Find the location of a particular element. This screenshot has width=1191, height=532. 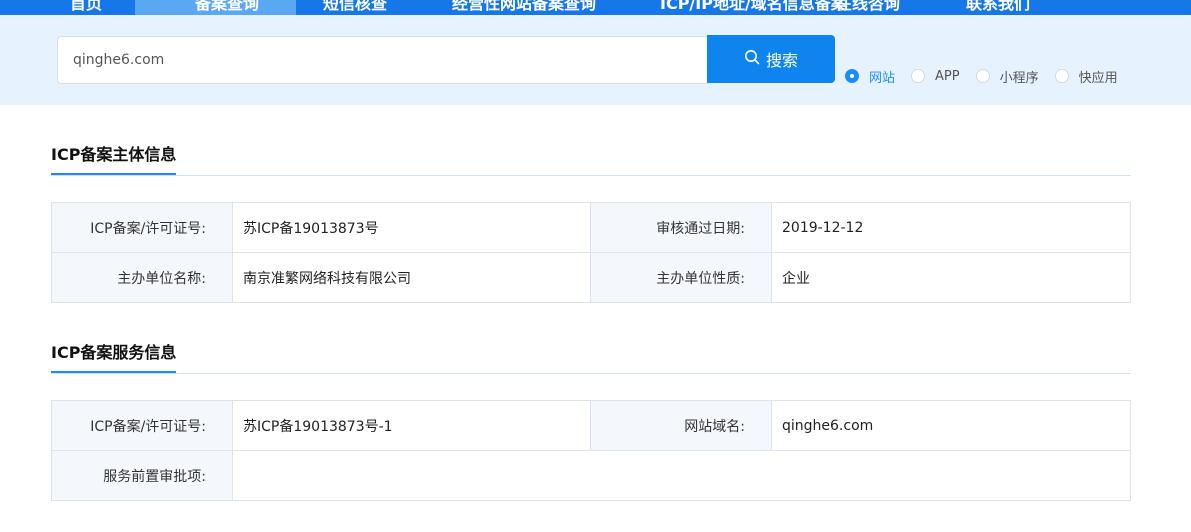

license-label: ICP备案/许可证号: is located at coordinates (142, 227).